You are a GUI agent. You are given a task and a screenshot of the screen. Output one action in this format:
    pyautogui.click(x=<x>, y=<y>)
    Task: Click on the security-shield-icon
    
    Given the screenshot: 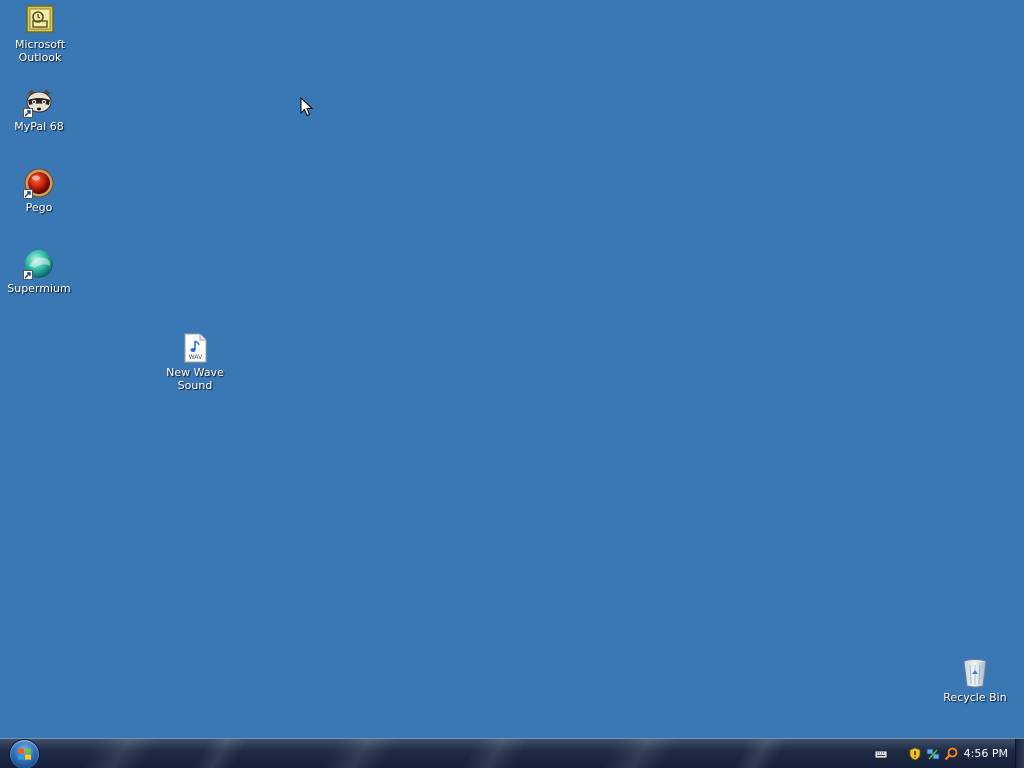 What is the action you would take?
    pyautogui.click(x=915, y=753)
    